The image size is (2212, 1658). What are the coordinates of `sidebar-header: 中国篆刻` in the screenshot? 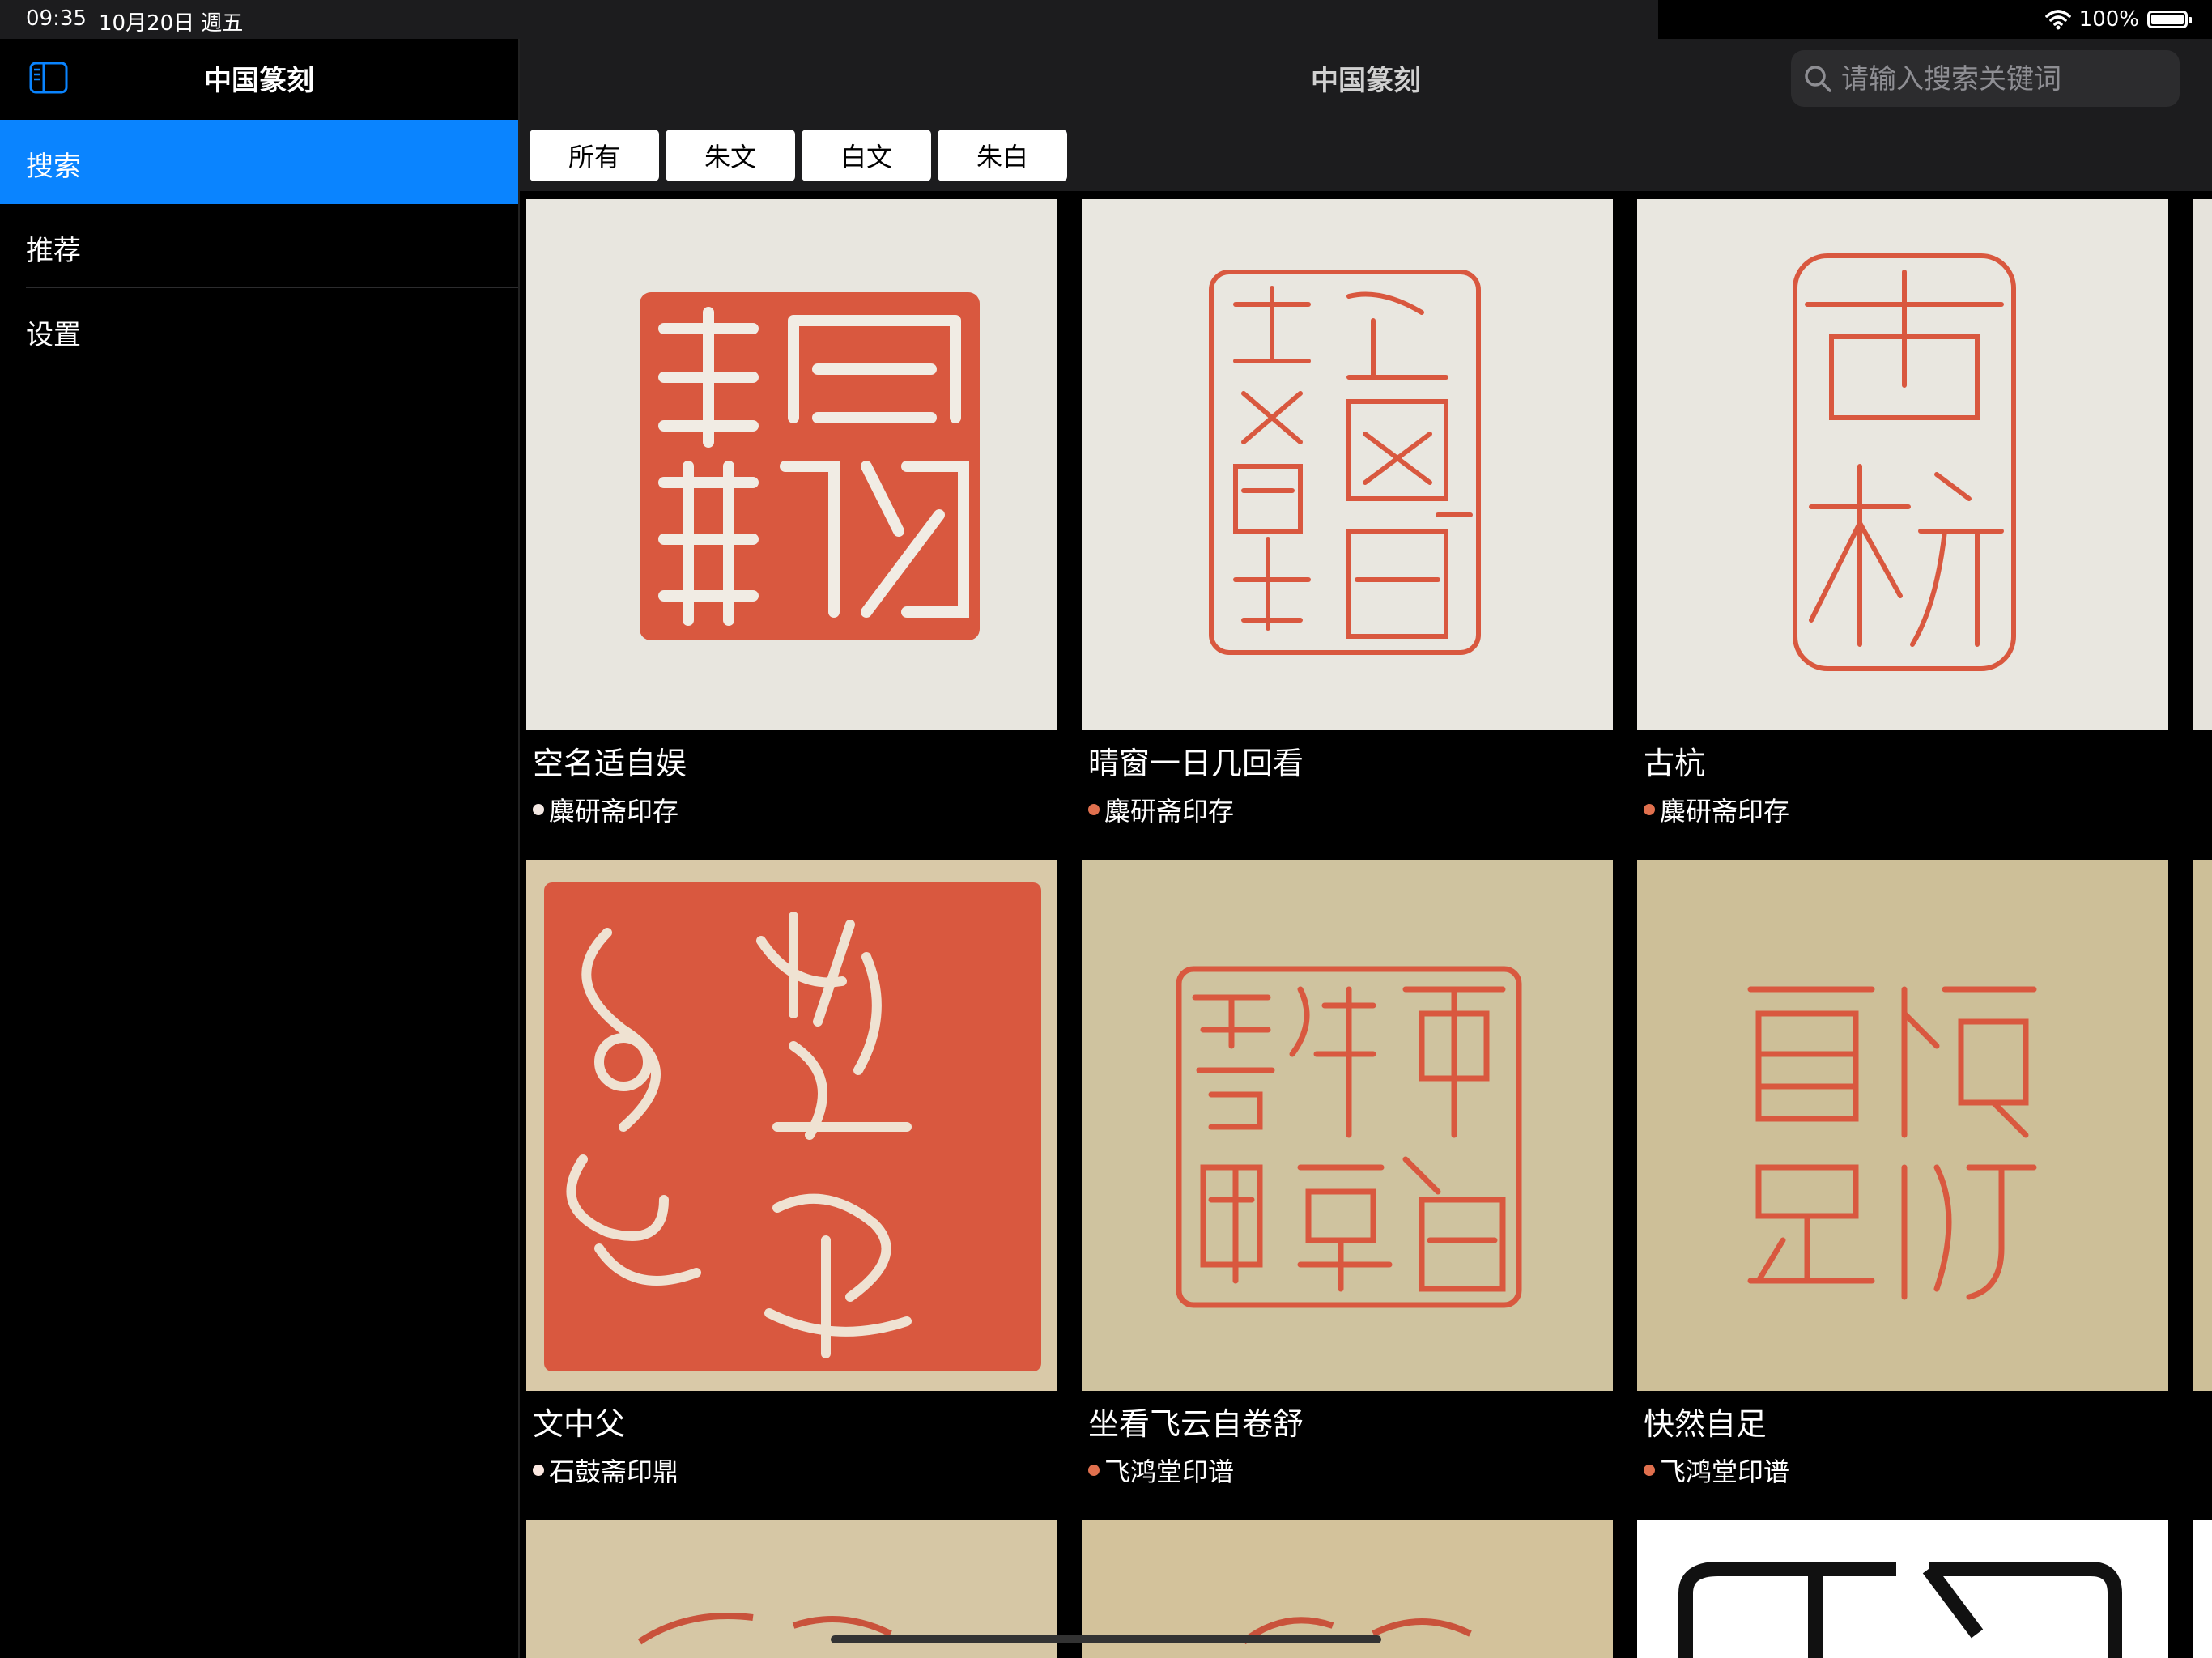 It's located at (259, 79).